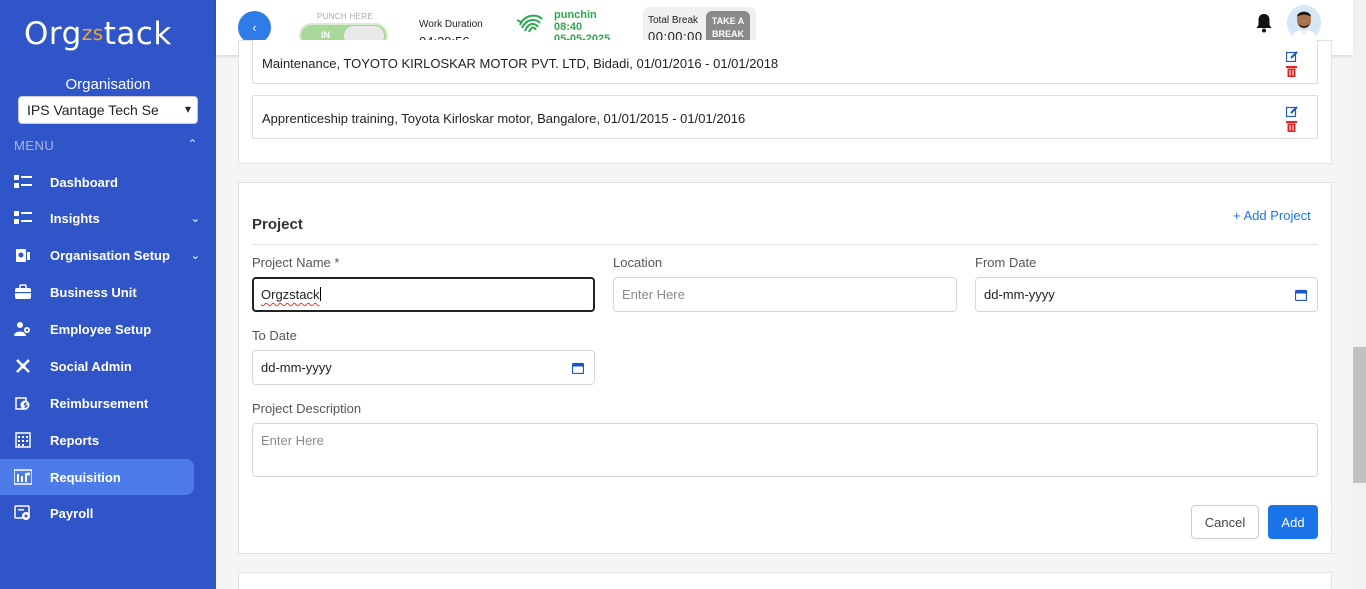 This screenshot has width=1366, height=589. What do you see at coordinates (292, 440) in the screenshot?
I see `description-placeholder: Enter Here` at bounding box center [292, 440].